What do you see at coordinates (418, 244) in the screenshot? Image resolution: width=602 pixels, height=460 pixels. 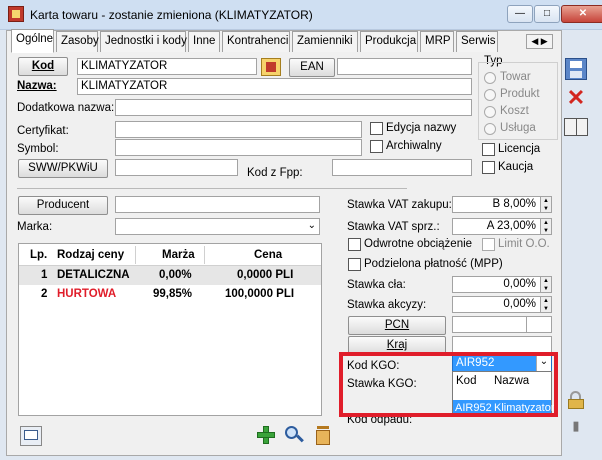 I see `odwrotne-label: Odwrotne obciążenie` at bounding box center [418, 244].